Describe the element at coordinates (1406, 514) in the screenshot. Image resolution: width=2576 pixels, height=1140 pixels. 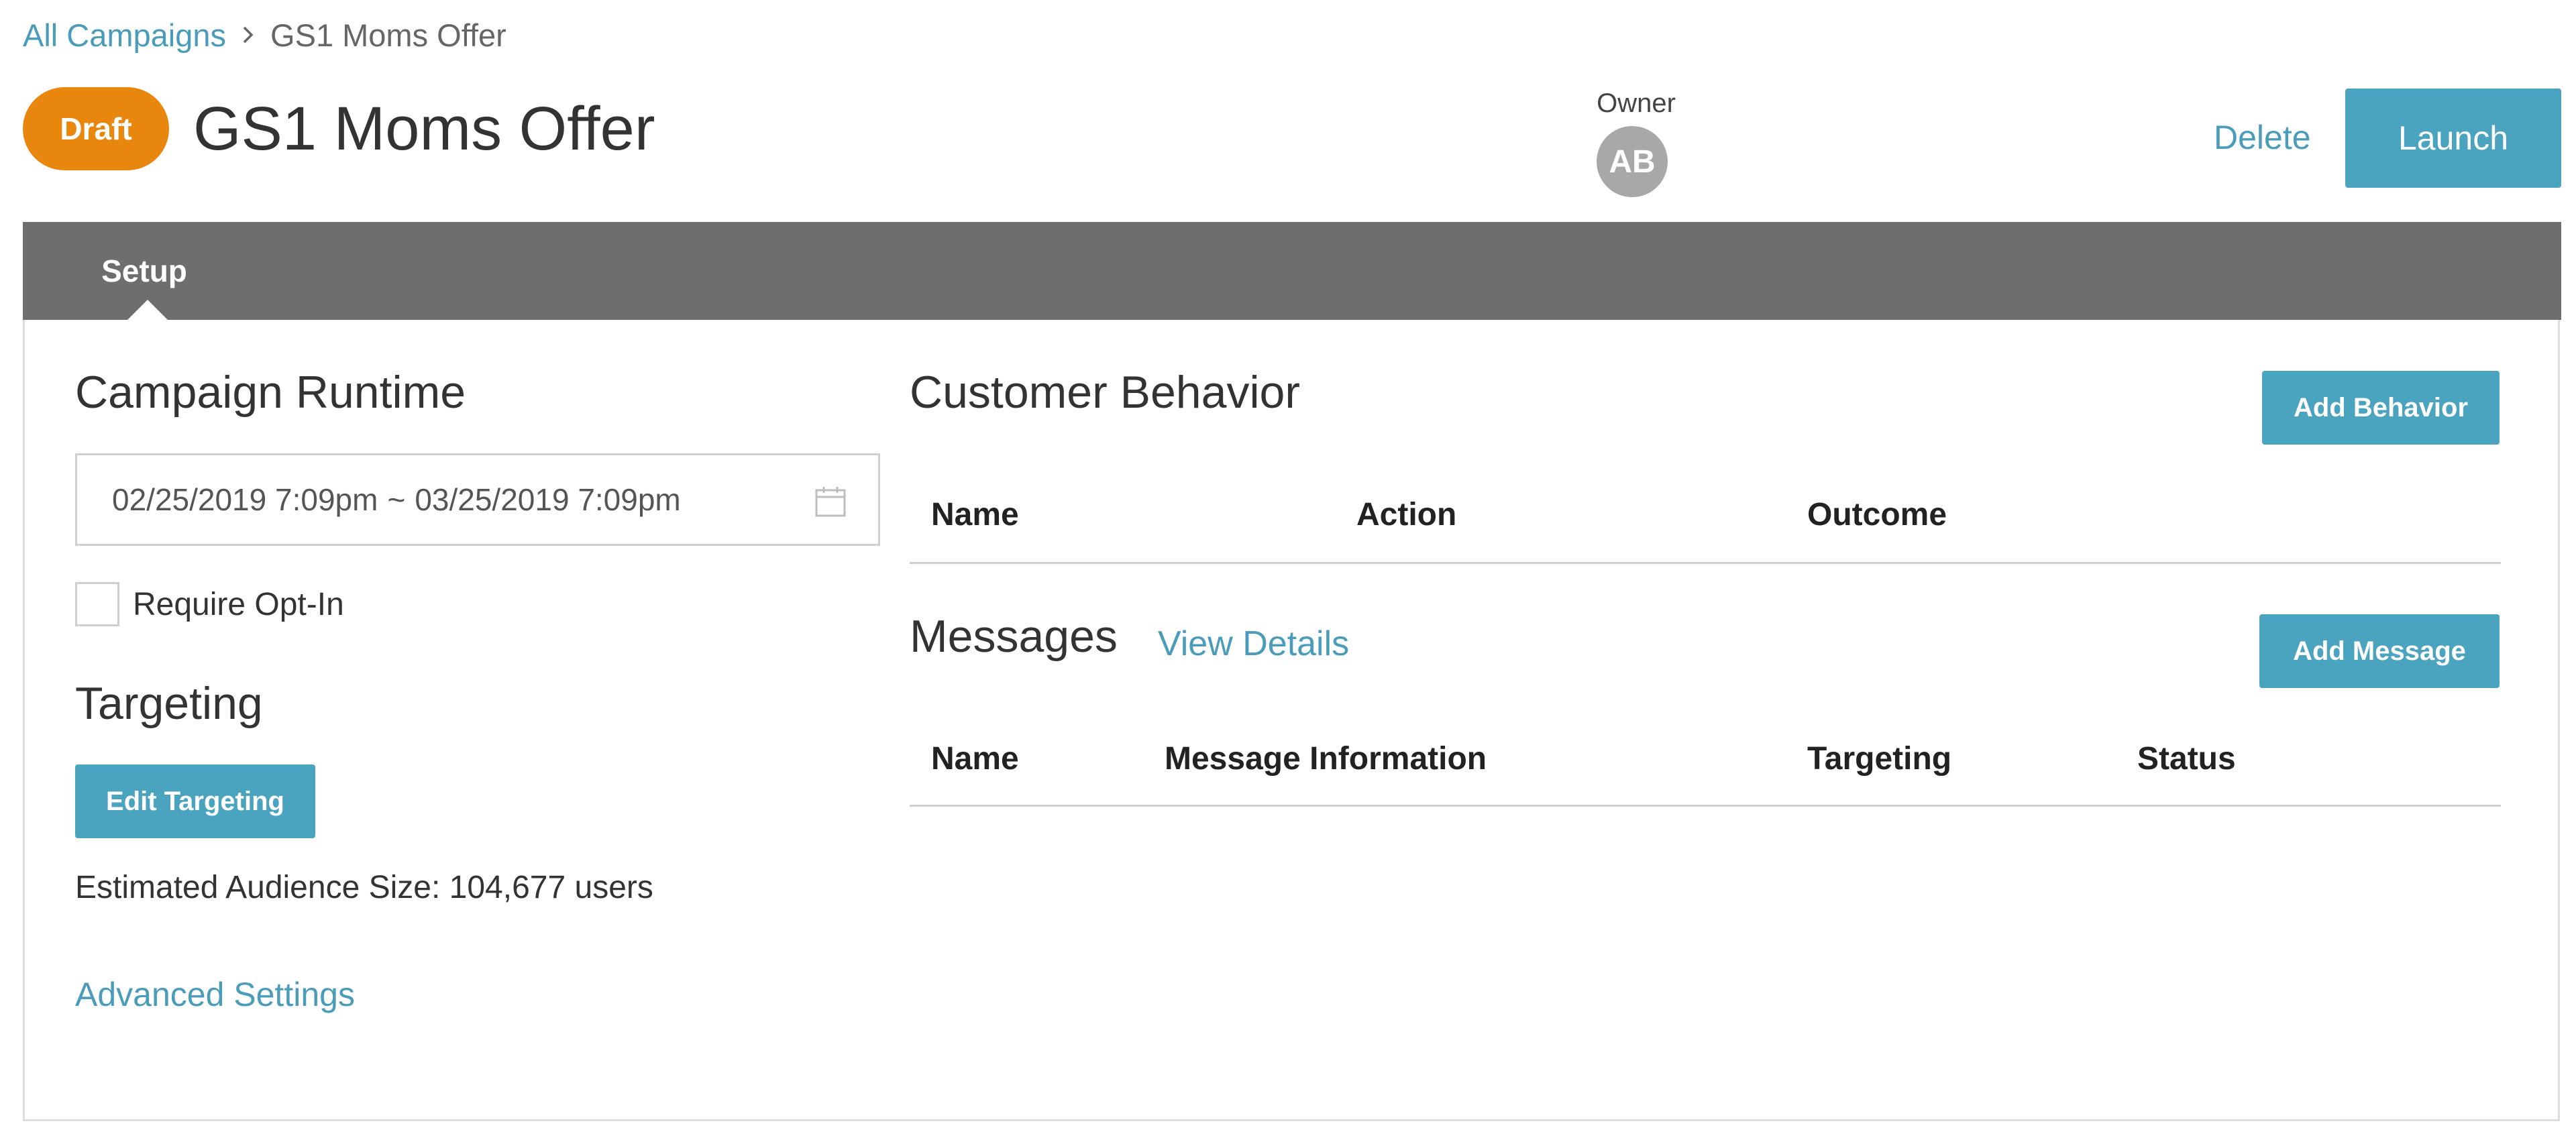
I see `behavior-column-action: Action` at that location.